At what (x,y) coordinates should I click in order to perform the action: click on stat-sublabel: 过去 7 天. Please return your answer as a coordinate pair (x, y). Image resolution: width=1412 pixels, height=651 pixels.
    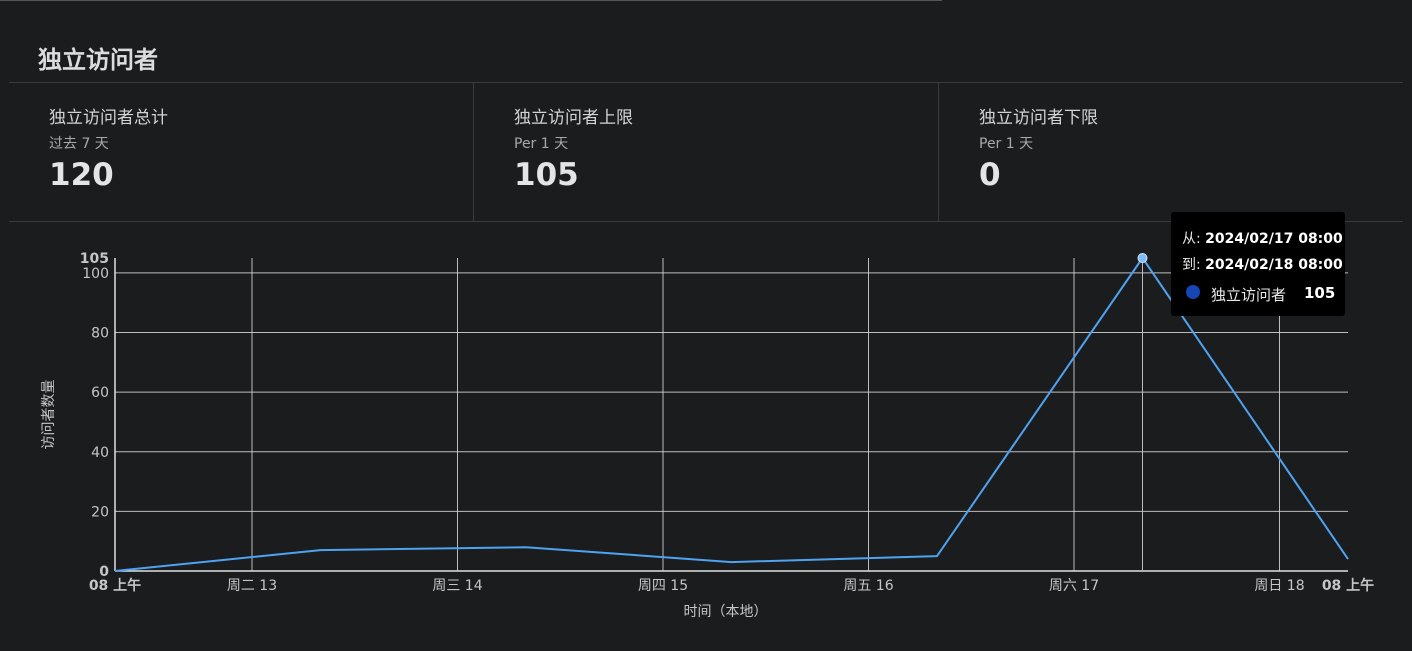
    Looking at the image, I should click on (79, 144).